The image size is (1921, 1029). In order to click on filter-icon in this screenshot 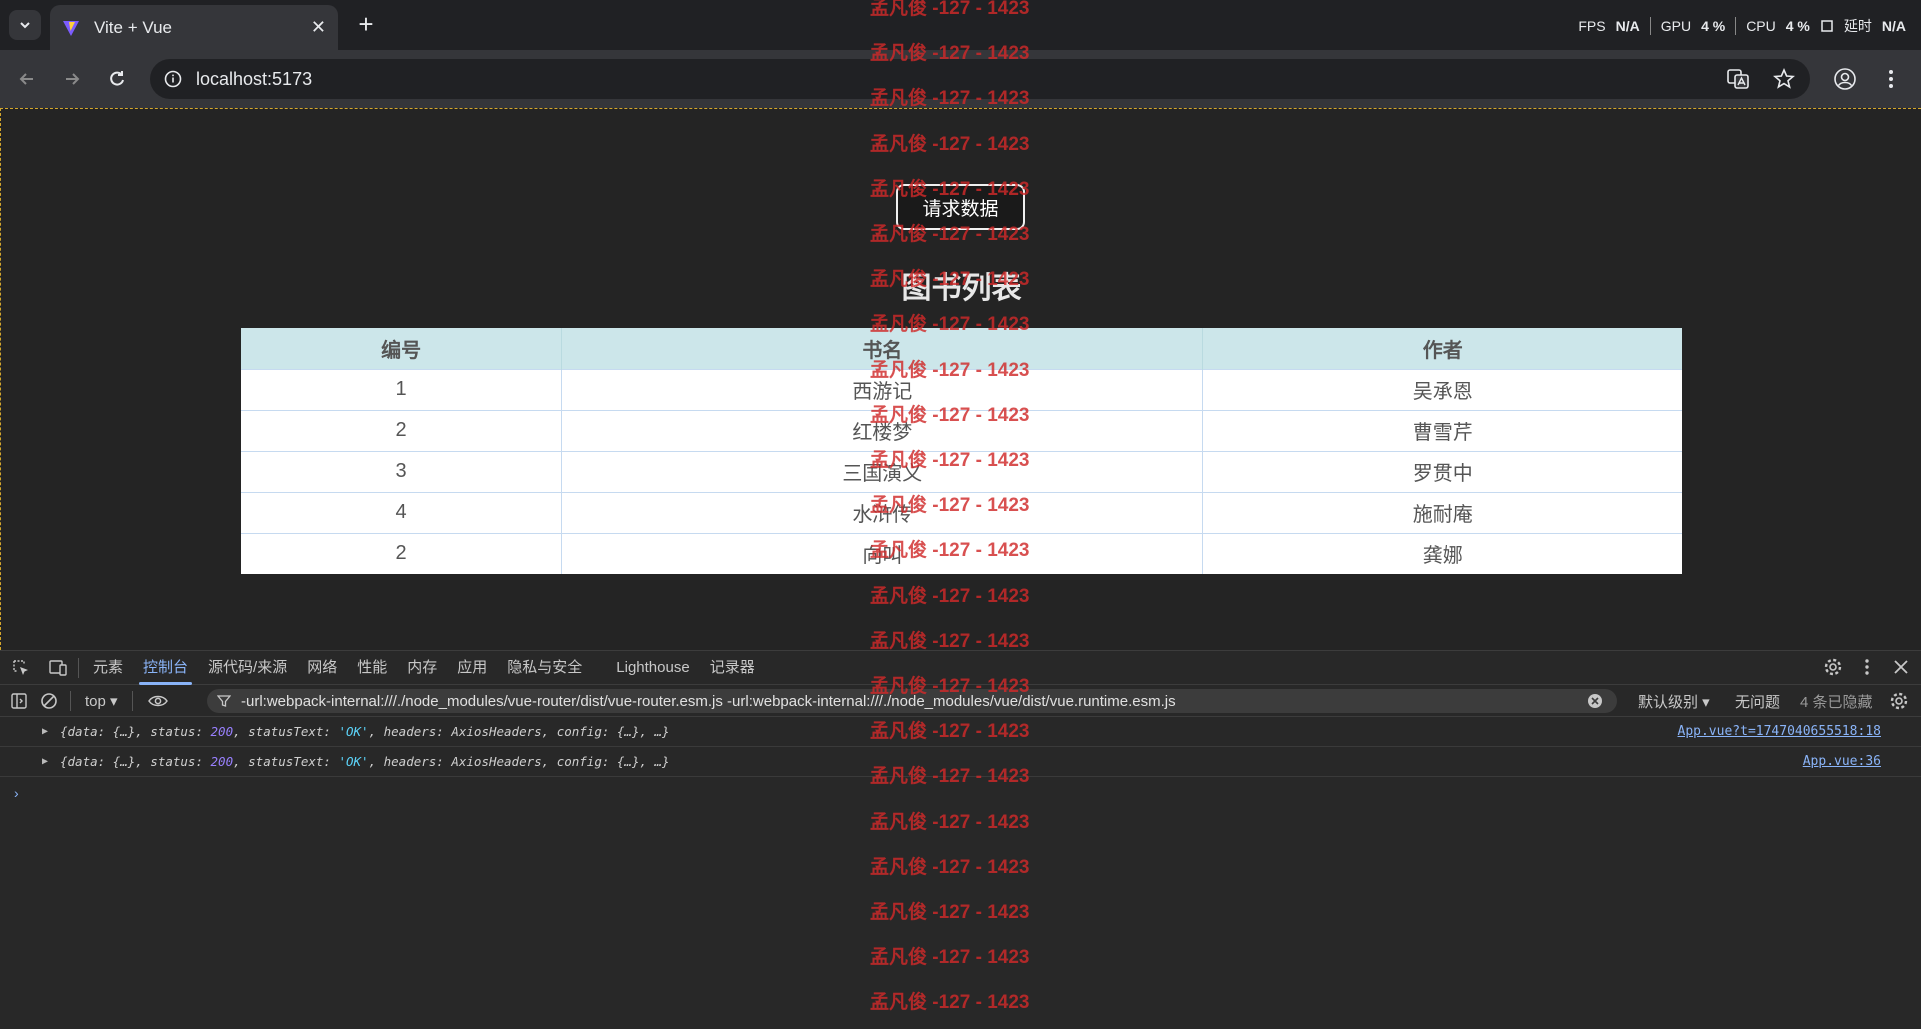, I will do `click(224, 701)`.